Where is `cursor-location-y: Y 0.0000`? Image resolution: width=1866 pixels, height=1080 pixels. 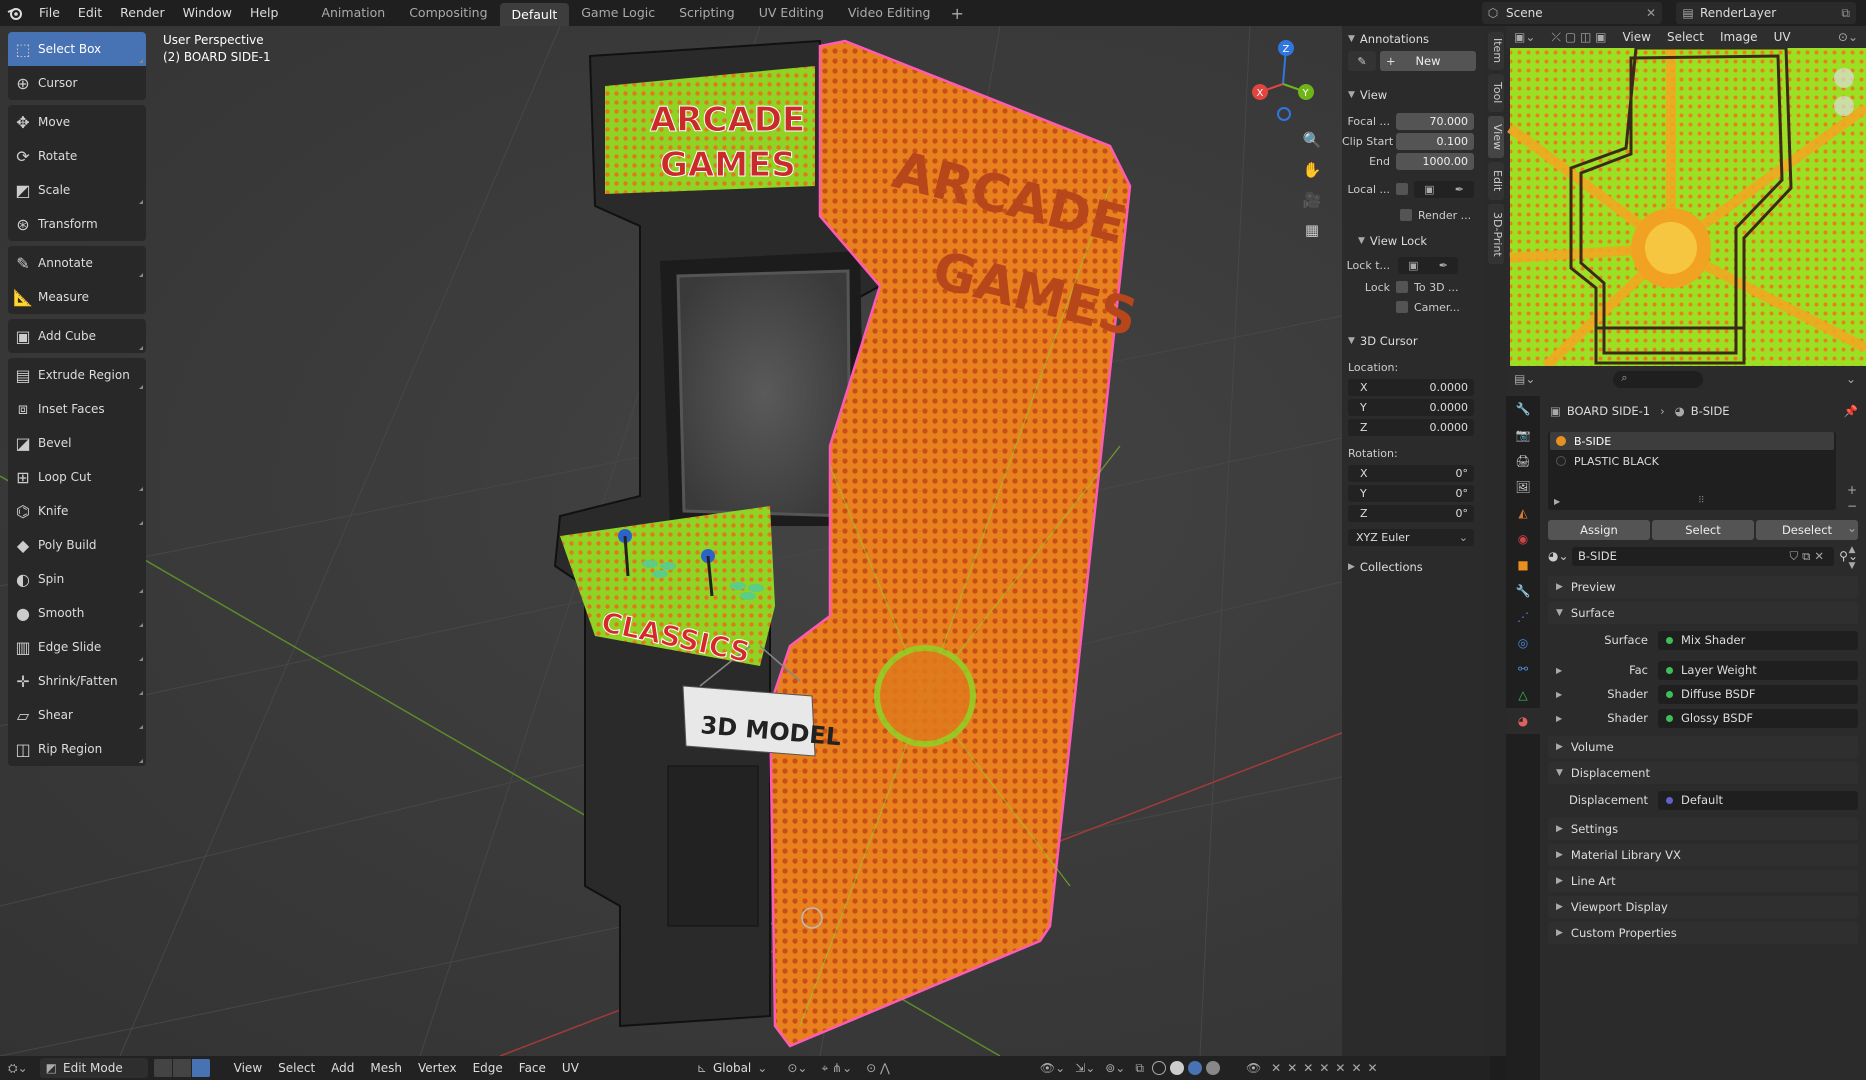
cursor-location-y: Y 0.0000 is located at coordinates (1411, 407).